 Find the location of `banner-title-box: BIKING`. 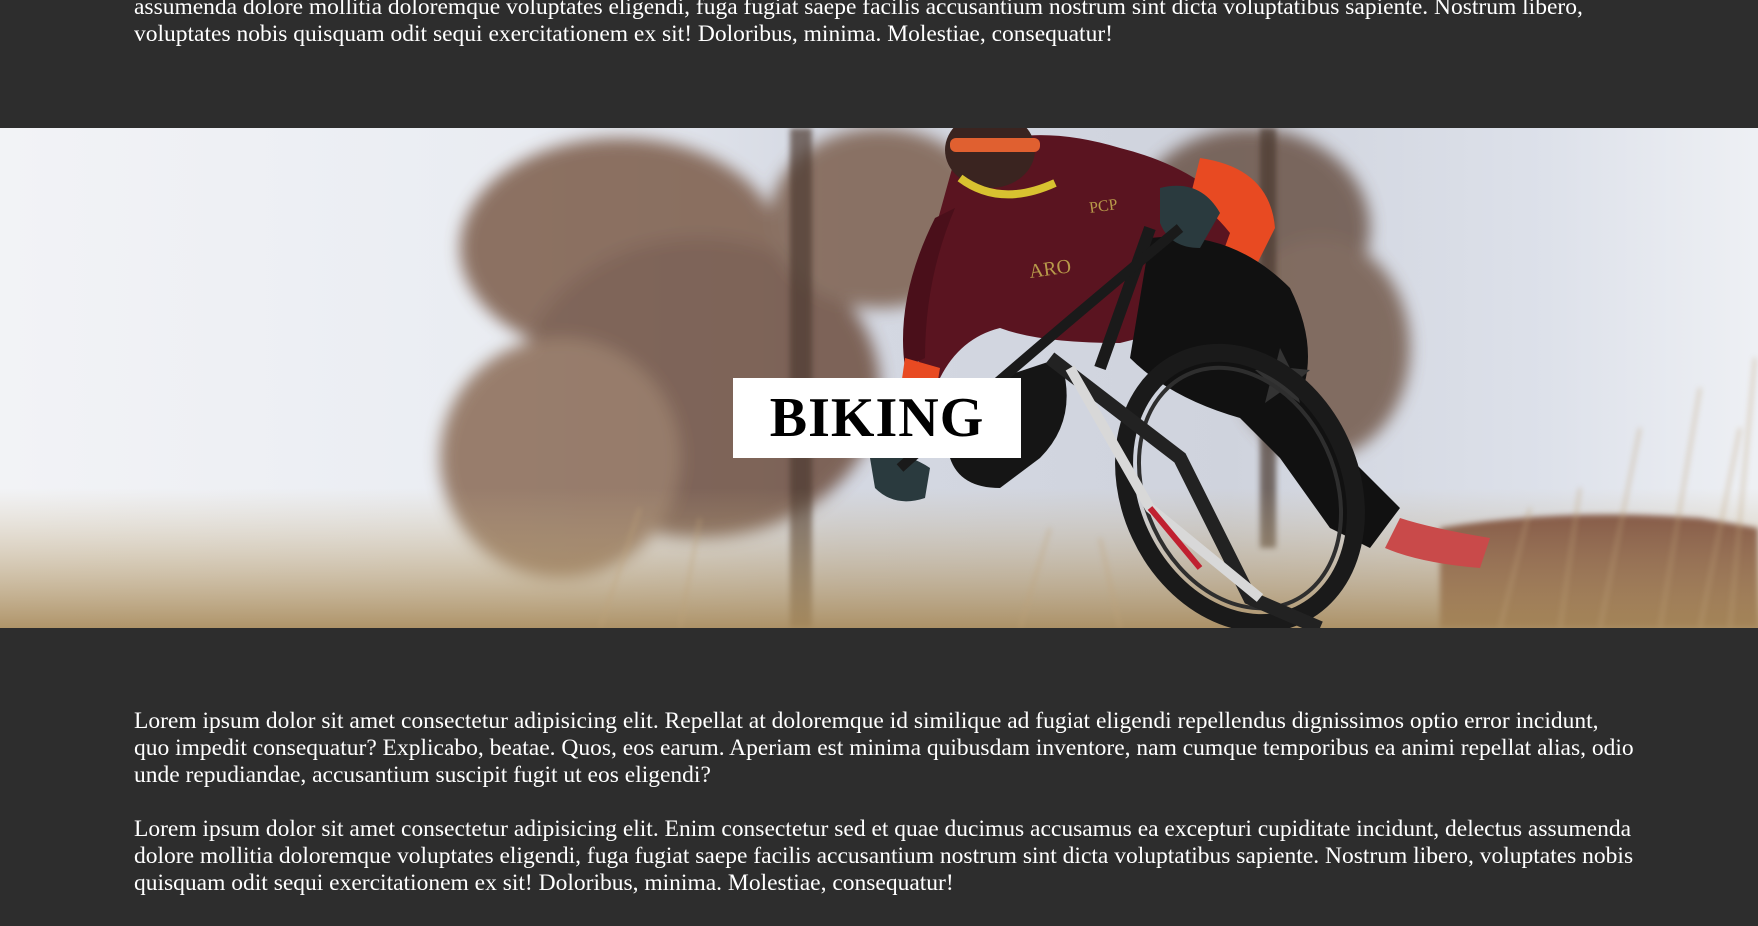

banner-title-box: BIKING is located at coordinates (877, 418).